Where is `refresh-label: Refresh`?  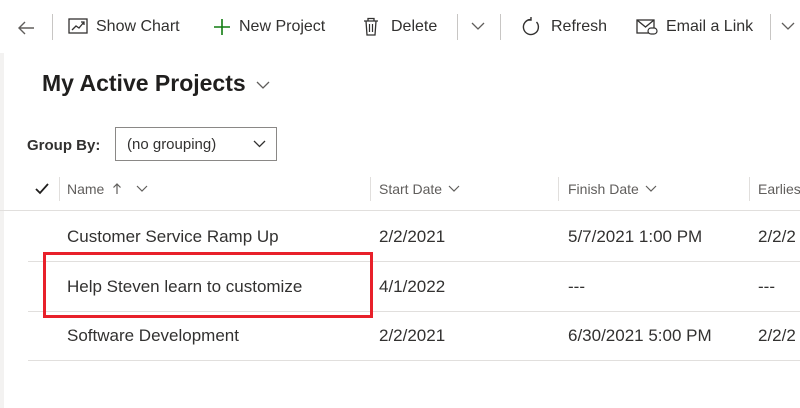
refresh-label: Refresh is located at coordinates (579, 26).